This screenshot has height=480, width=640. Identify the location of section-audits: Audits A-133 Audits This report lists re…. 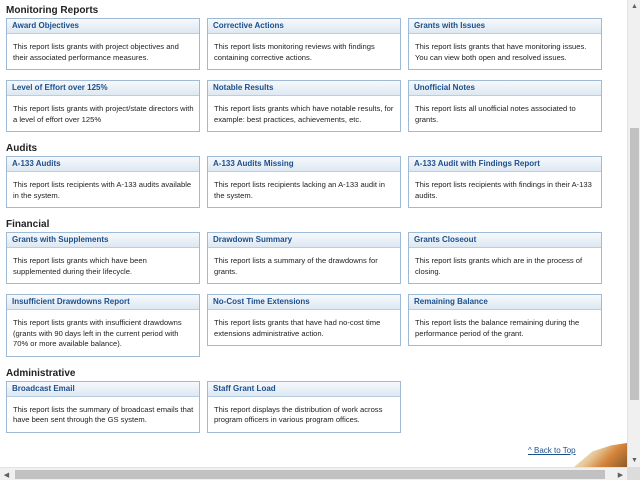
(316, 175).